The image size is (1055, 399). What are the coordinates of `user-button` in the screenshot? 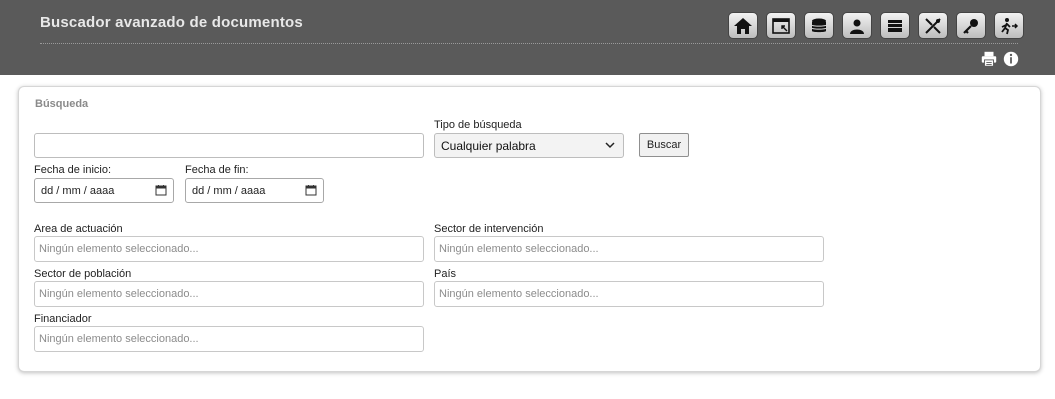 It's located at (857, 25).